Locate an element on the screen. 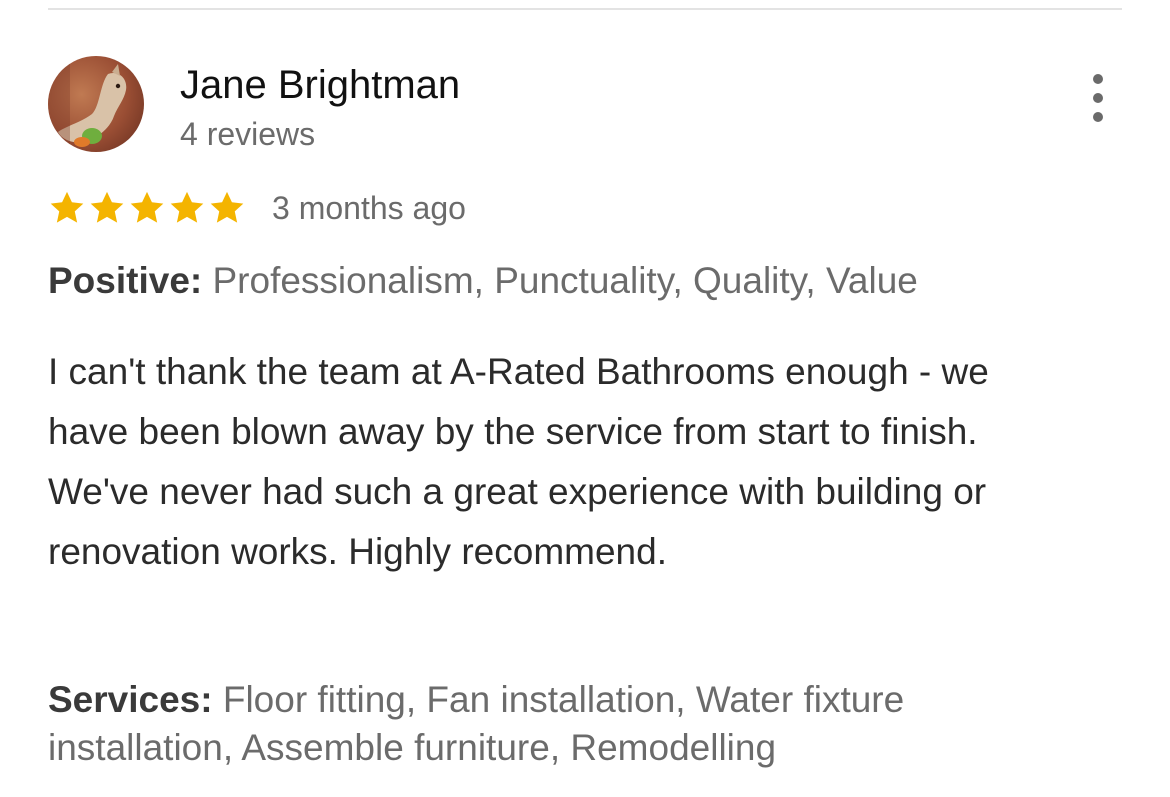 This screenshot has width=1170, height=797. reviewer-name: Jane Brightman is located at coordinates (320, 85).